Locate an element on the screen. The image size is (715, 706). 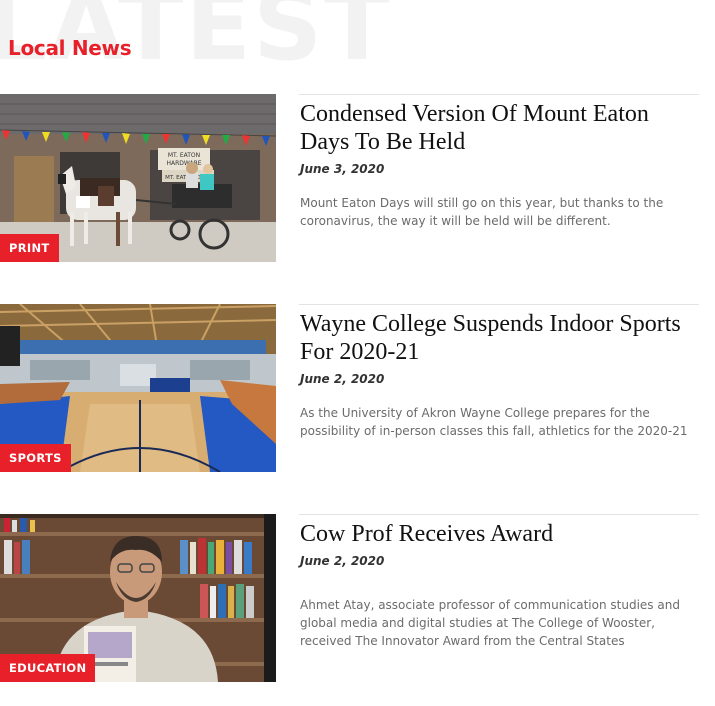
sign-line-1: MT. EATON is located at coordinates (184, 155).